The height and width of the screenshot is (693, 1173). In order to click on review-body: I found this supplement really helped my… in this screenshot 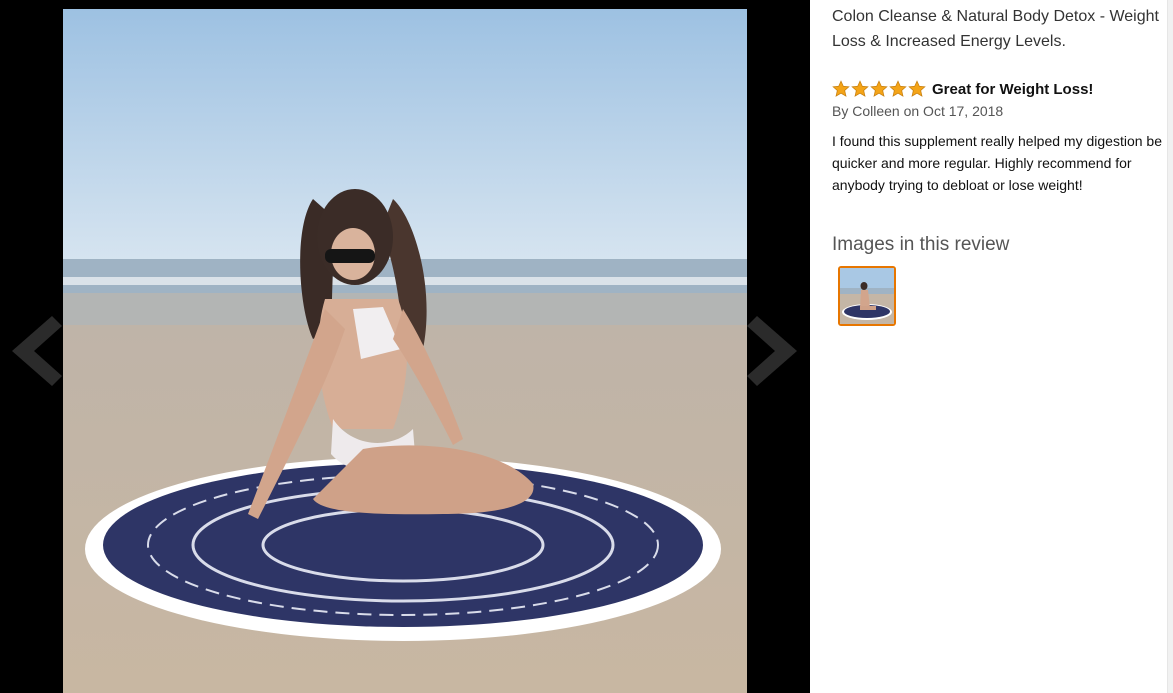, I will do `click(997, 163)`.